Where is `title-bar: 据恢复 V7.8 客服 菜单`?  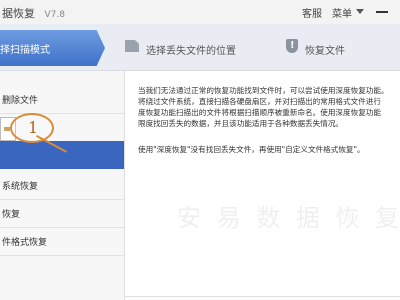
title-bar: 据恢复 V7.8 客服 菜单 is located at coordinates (200, 12).